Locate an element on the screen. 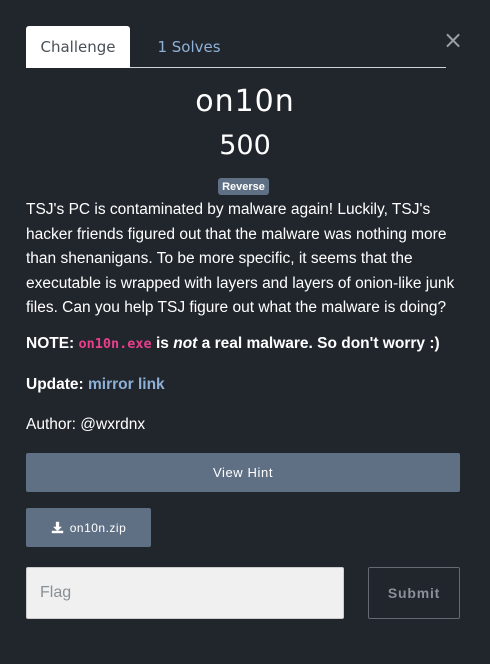  download-icon is located at coordinates (57, 527).